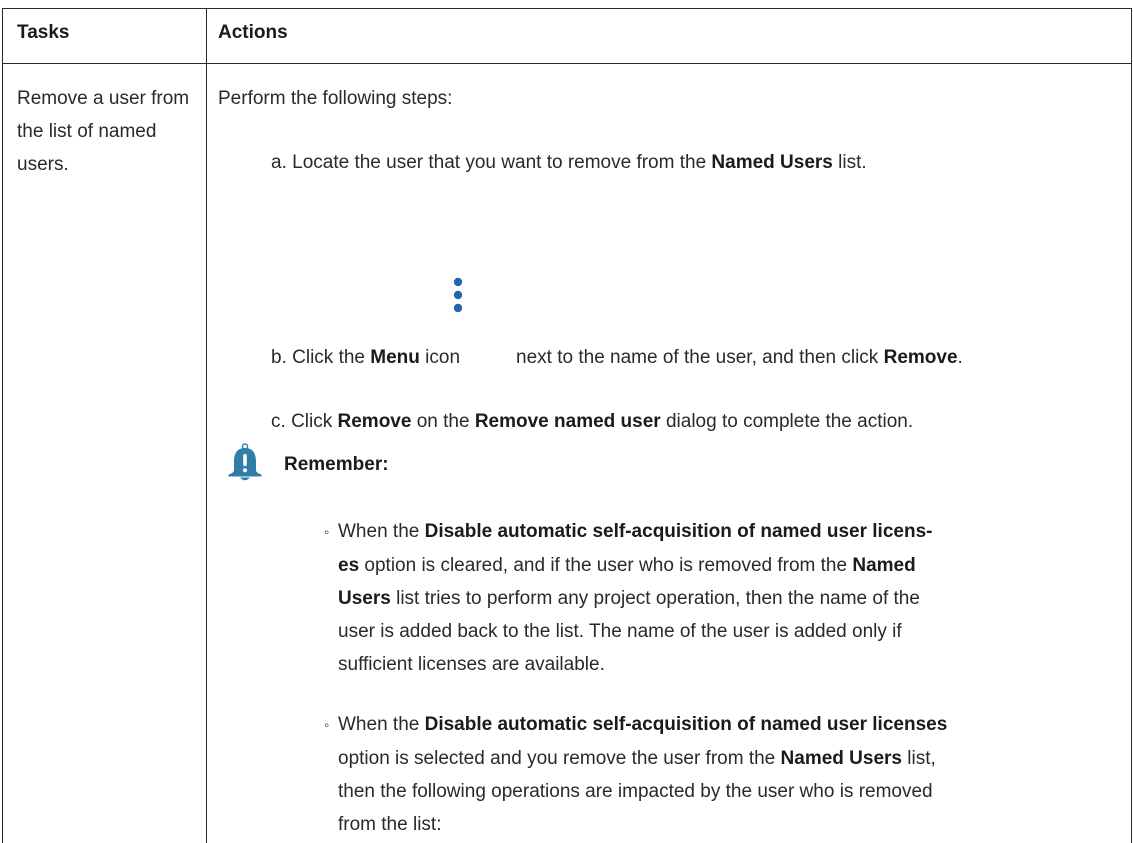  Describe the element at coordinates (314, 421) in the screenshot. I see `step-c-text-pre: Click` at that location.